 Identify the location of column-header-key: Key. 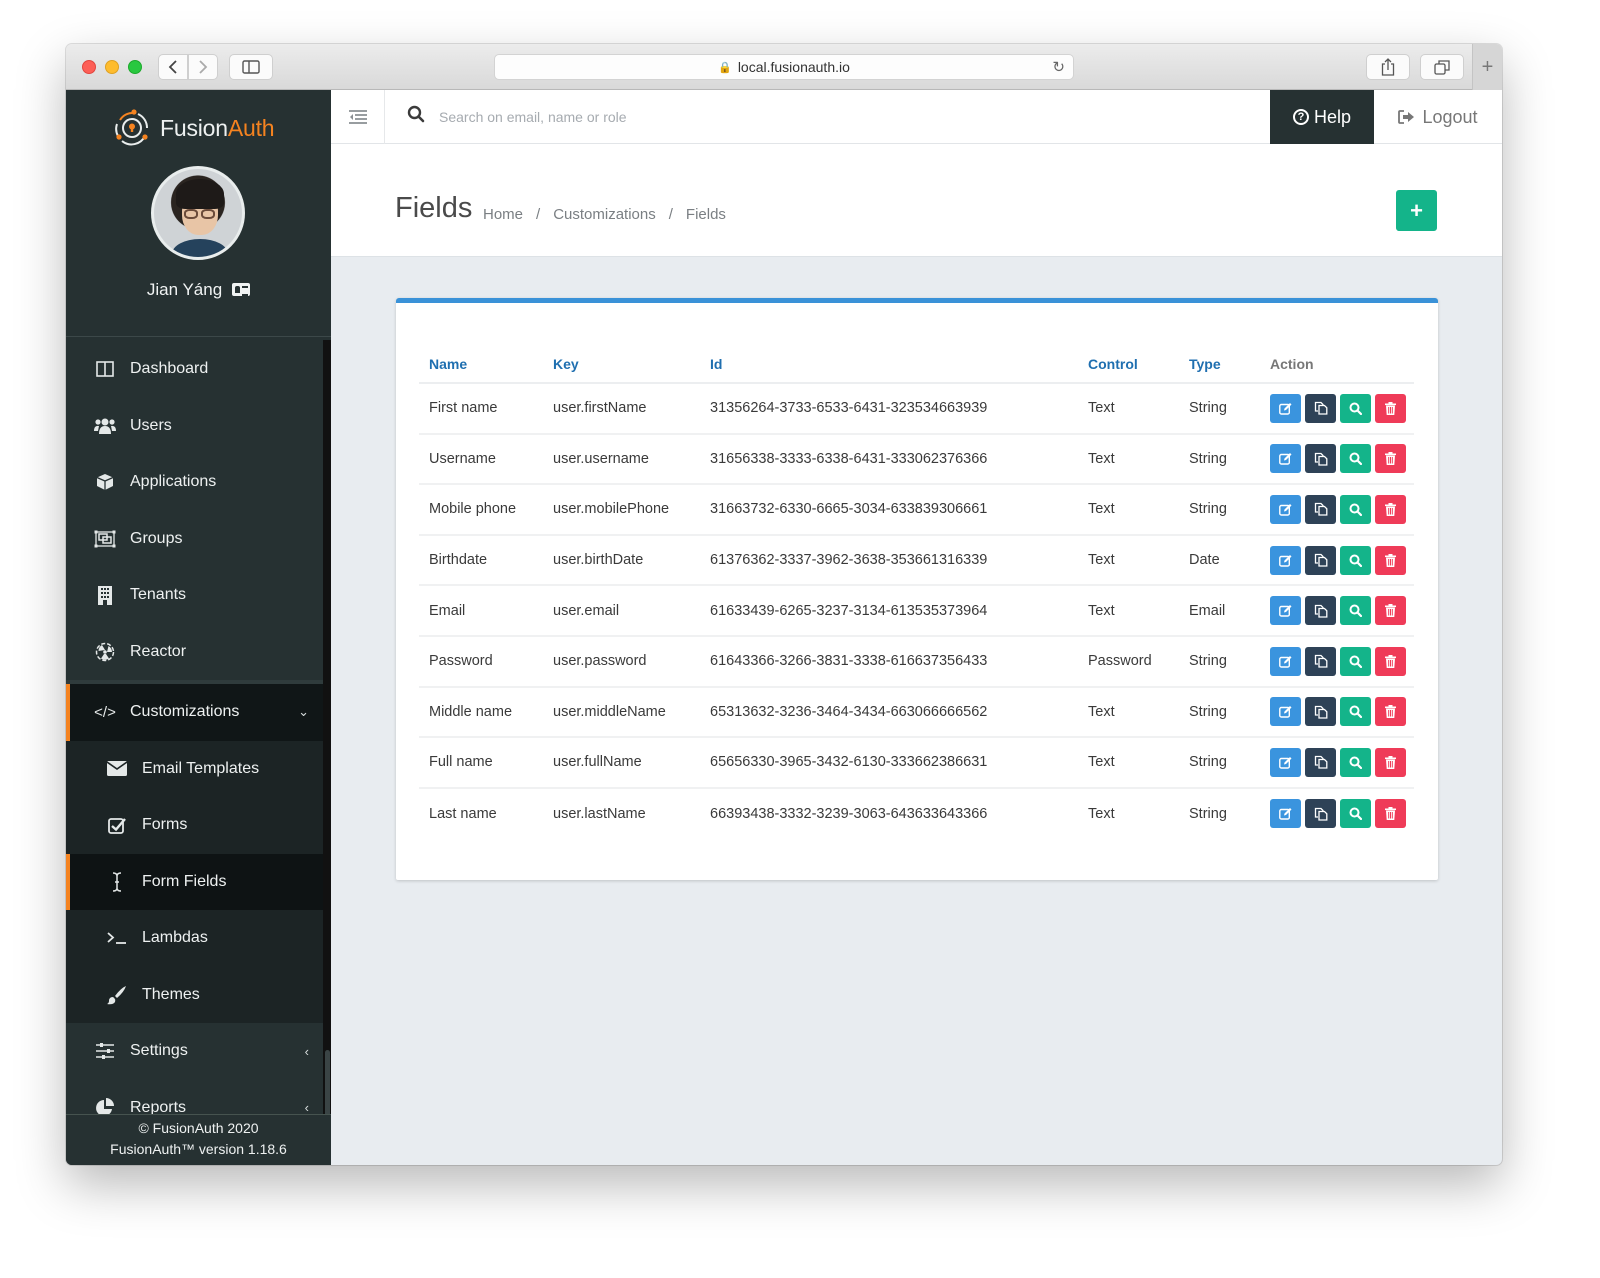
(621, 364).